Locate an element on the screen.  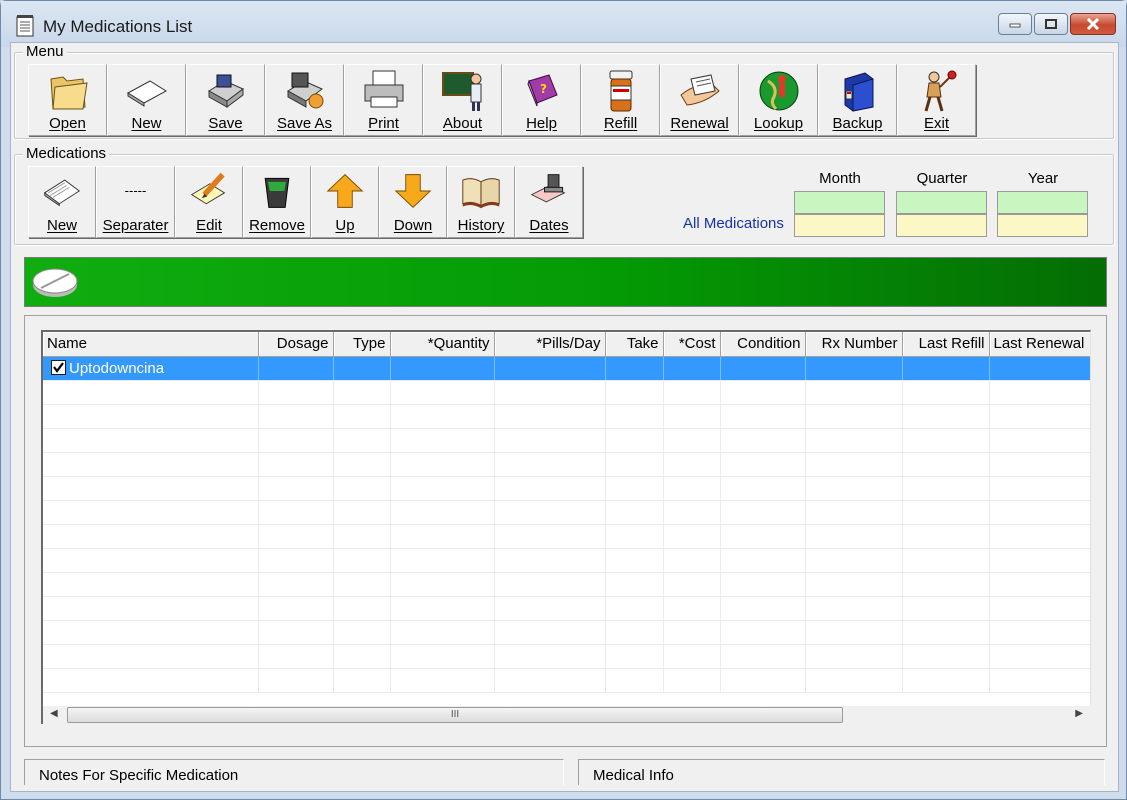
medical-info-label: Medical Info is located at coordinates (633, 775).